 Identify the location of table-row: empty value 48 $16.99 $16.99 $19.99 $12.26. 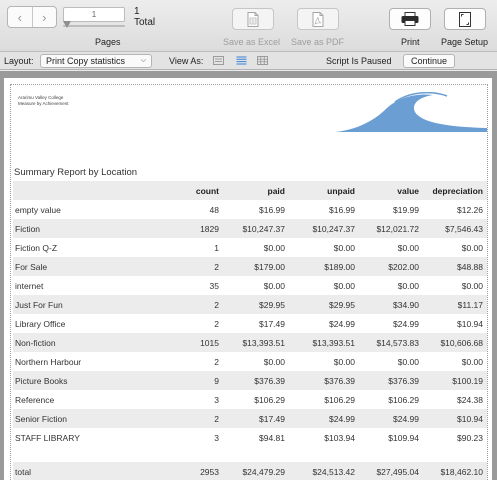
(250, 209).